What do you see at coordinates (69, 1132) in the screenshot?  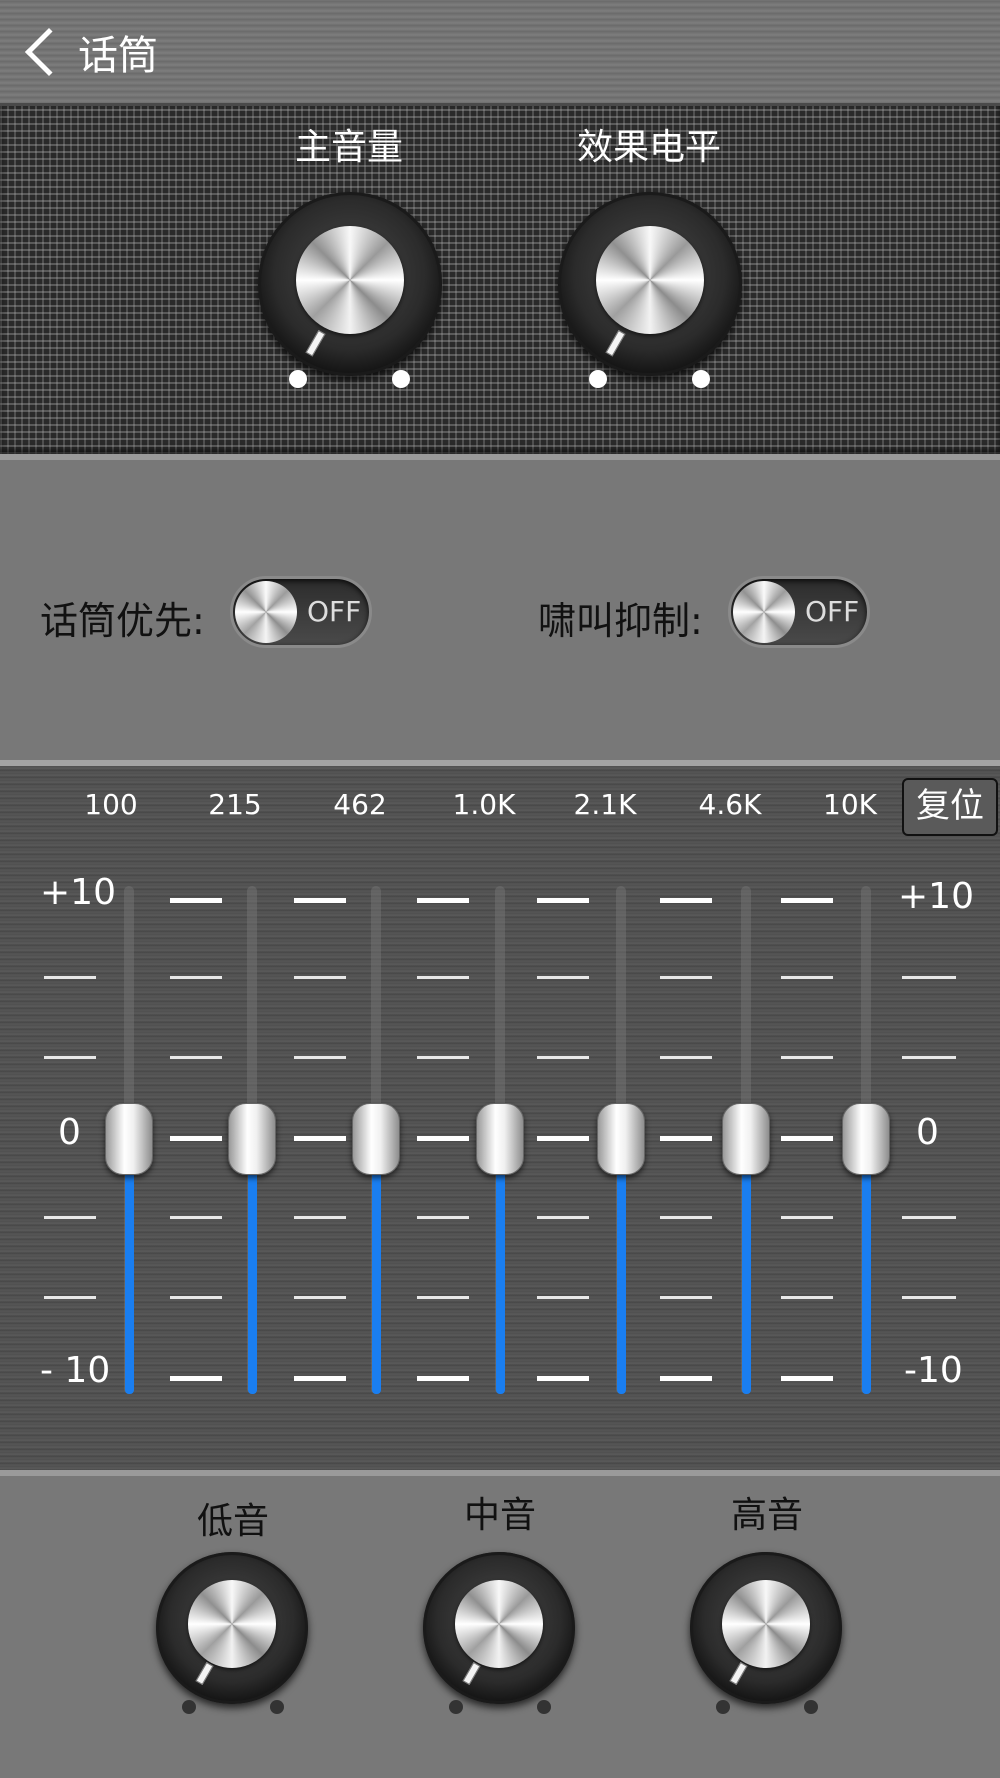 I see `scale-zero-left: 0` at bounding box center [69, 1132].